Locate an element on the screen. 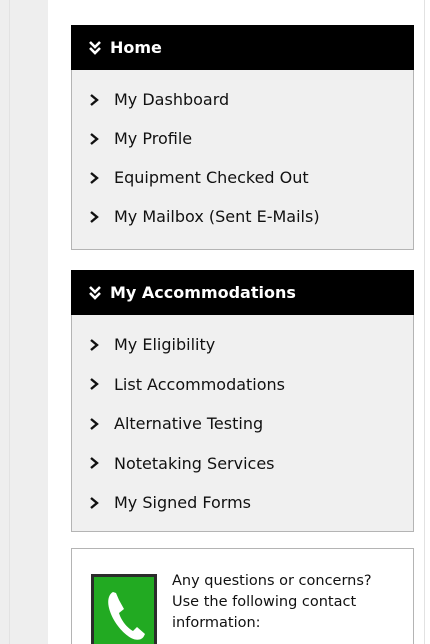  menu-item-list-accommodations: List Accommodations is located at coordinates (242, 385).